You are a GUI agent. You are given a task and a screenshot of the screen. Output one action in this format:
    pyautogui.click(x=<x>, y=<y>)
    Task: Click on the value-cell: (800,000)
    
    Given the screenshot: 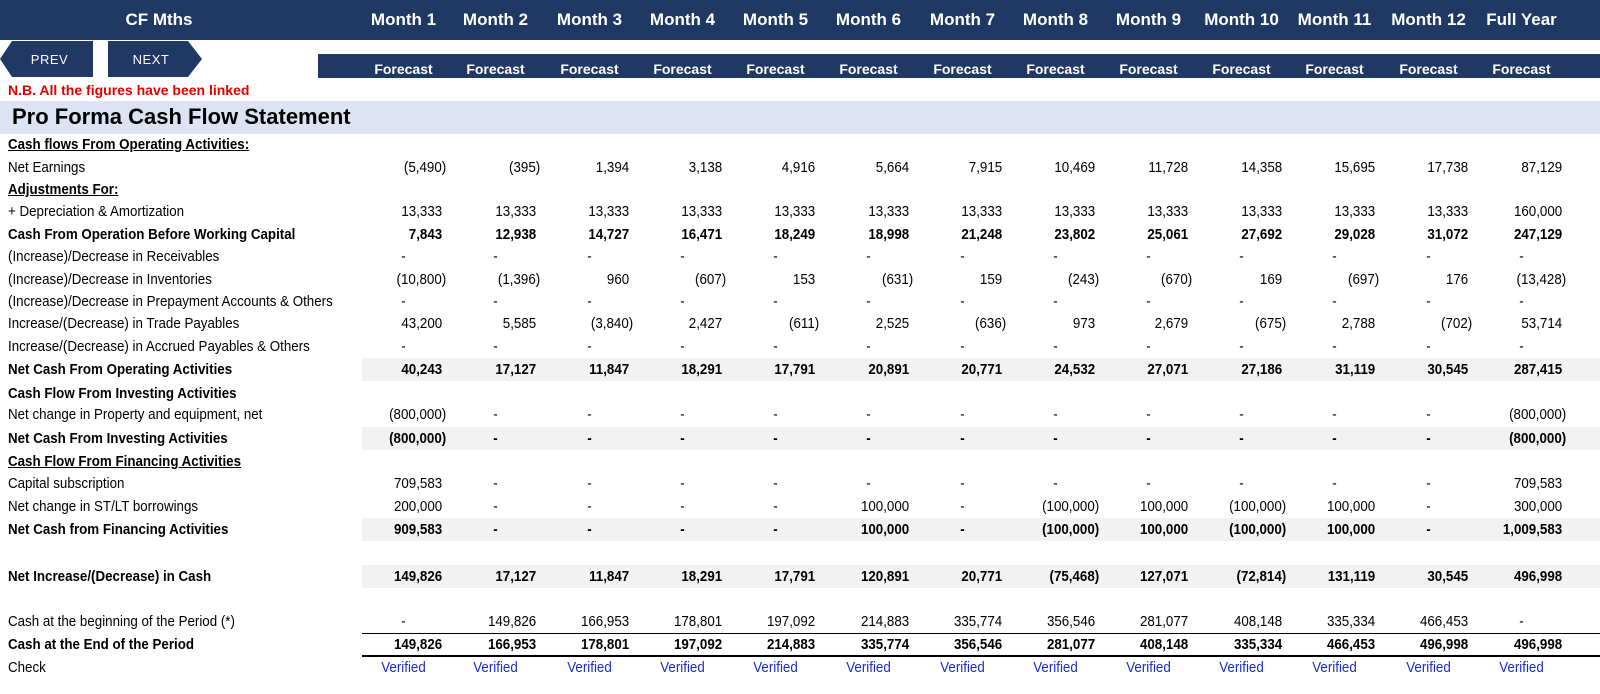 What is the action you would take?
    pyautogui.click(x=418, y=415)
    